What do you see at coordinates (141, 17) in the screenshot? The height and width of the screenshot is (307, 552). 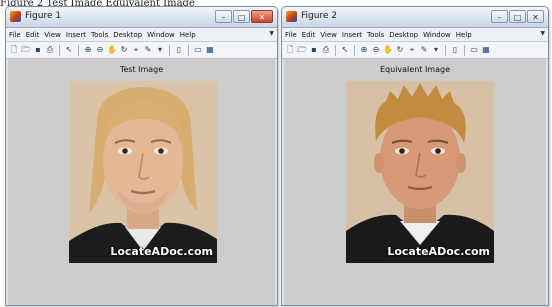 I see `title-bar: Figure 1 – □ ✕` at bounding box center [141, 17].